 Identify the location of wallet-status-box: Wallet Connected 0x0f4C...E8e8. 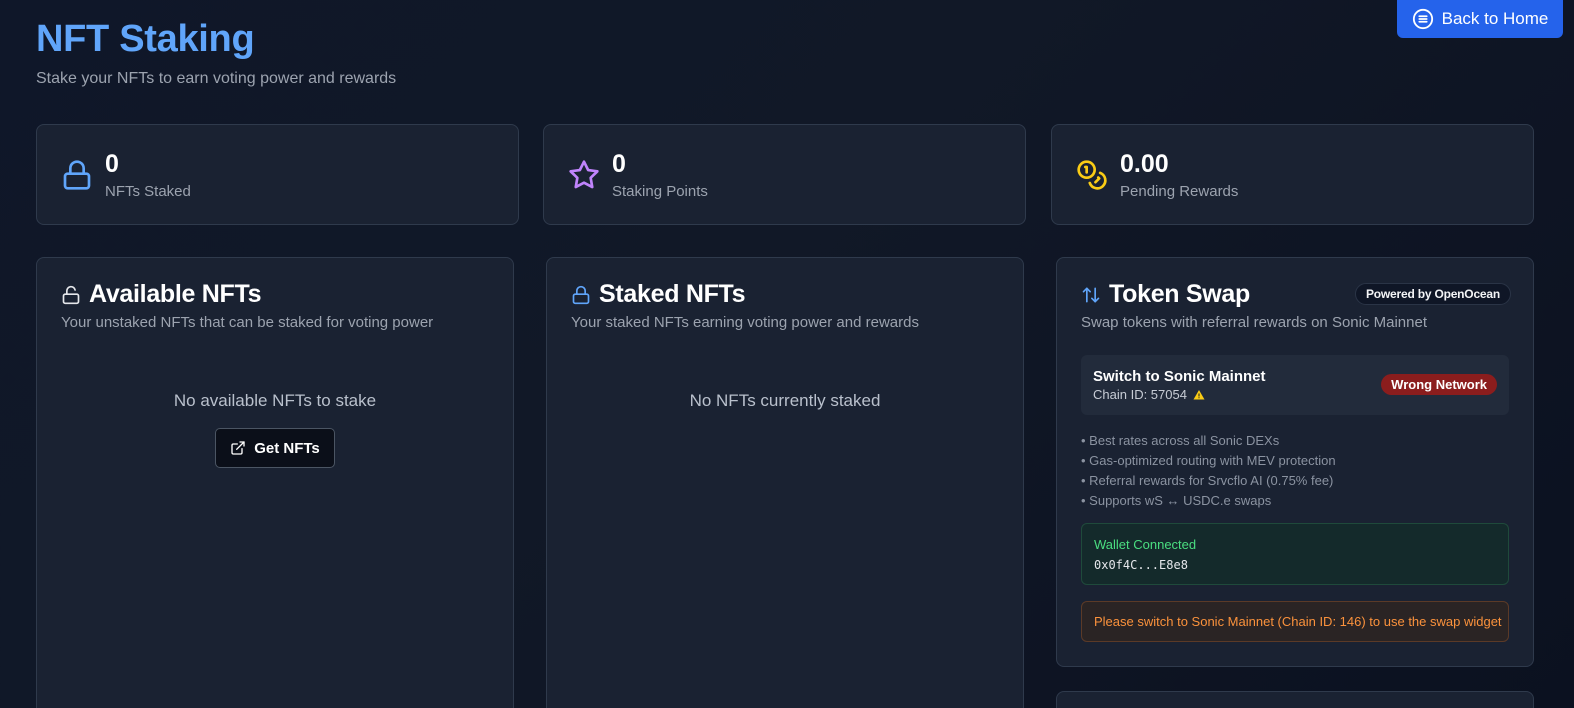
(1295, 554).